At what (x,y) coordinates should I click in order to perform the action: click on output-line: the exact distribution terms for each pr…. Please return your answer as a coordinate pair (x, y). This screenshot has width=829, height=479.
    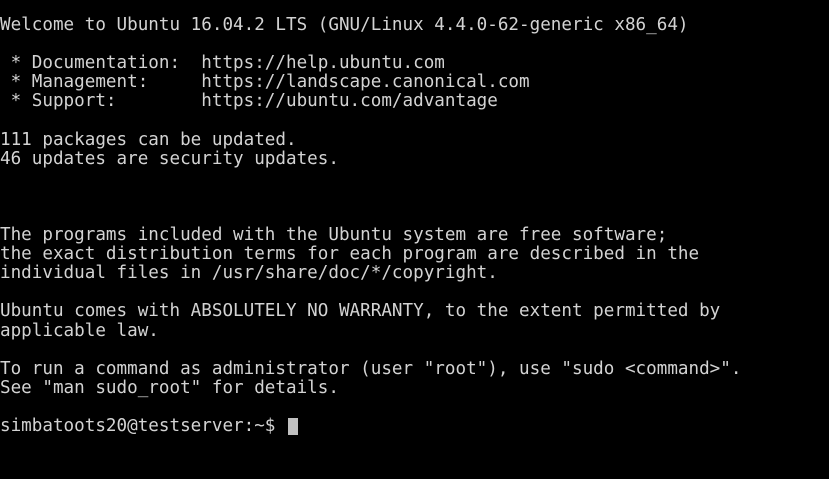
    Looking at the image, I should click on (350, 255).